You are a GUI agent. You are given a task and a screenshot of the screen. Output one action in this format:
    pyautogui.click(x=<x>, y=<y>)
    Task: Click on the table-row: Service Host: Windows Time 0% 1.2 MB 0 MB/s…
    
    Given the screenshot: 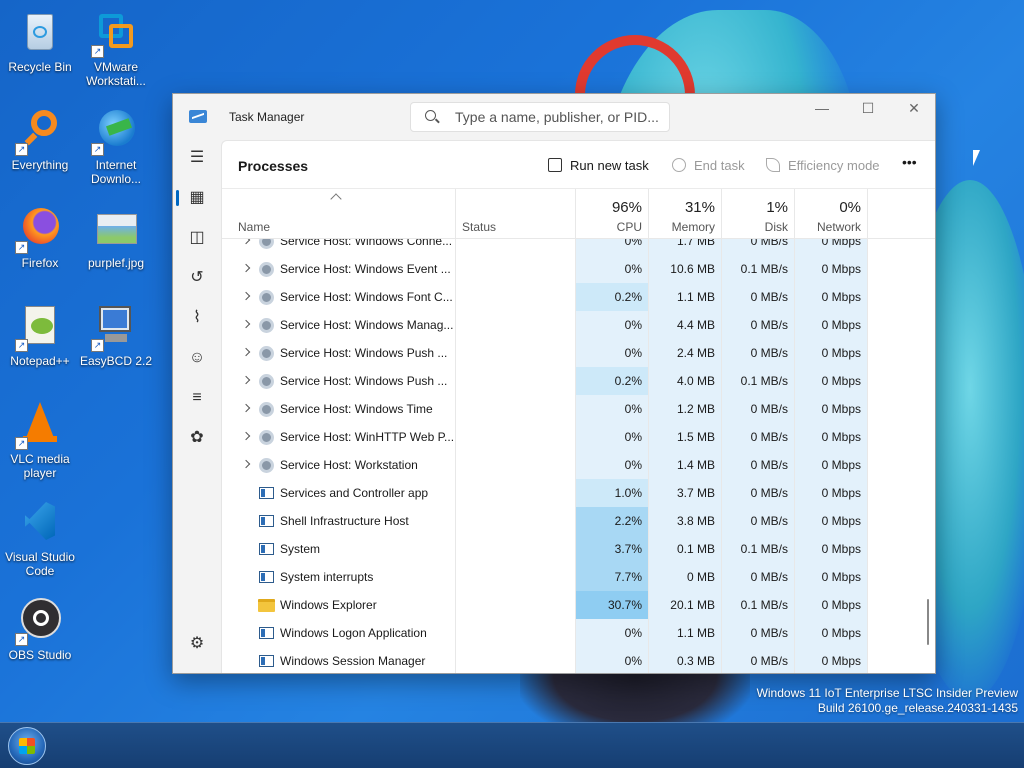 What is the action you would take?
    pyautogui.click(x=578, y=409)
    